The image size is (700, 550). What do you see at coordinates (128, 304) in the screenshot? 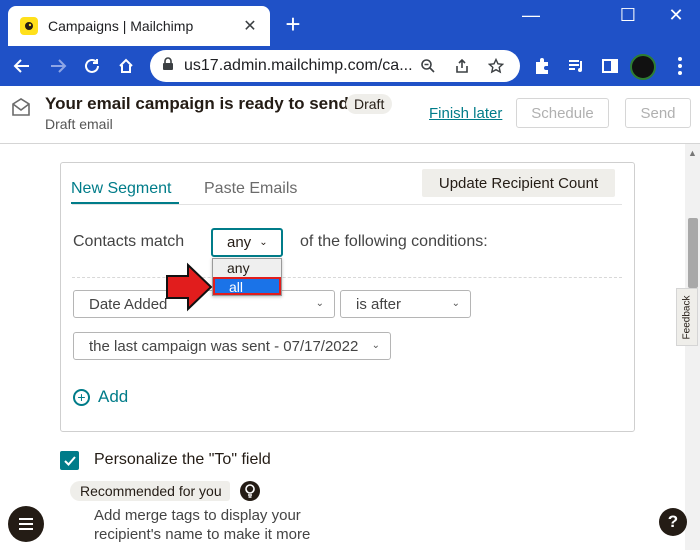
I see `condition-field-value: Date Added` at bounding box center [128, 304].